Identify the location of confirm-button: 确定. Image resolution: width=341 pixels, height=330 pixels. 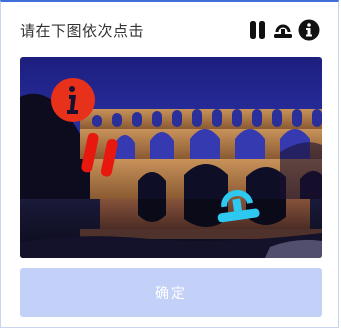
(171, 292).